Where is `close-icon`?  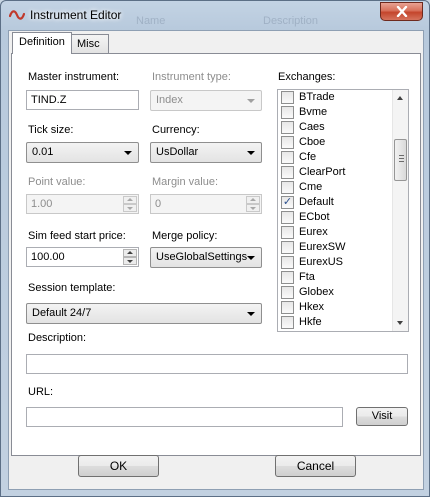
close-icon is located at coordinates (401, 11).